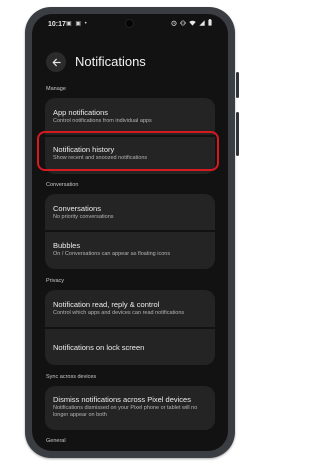 Image resolution: width=320 pixels, height=465 pixels. I want to click on highlight-box, so click(128, 151).